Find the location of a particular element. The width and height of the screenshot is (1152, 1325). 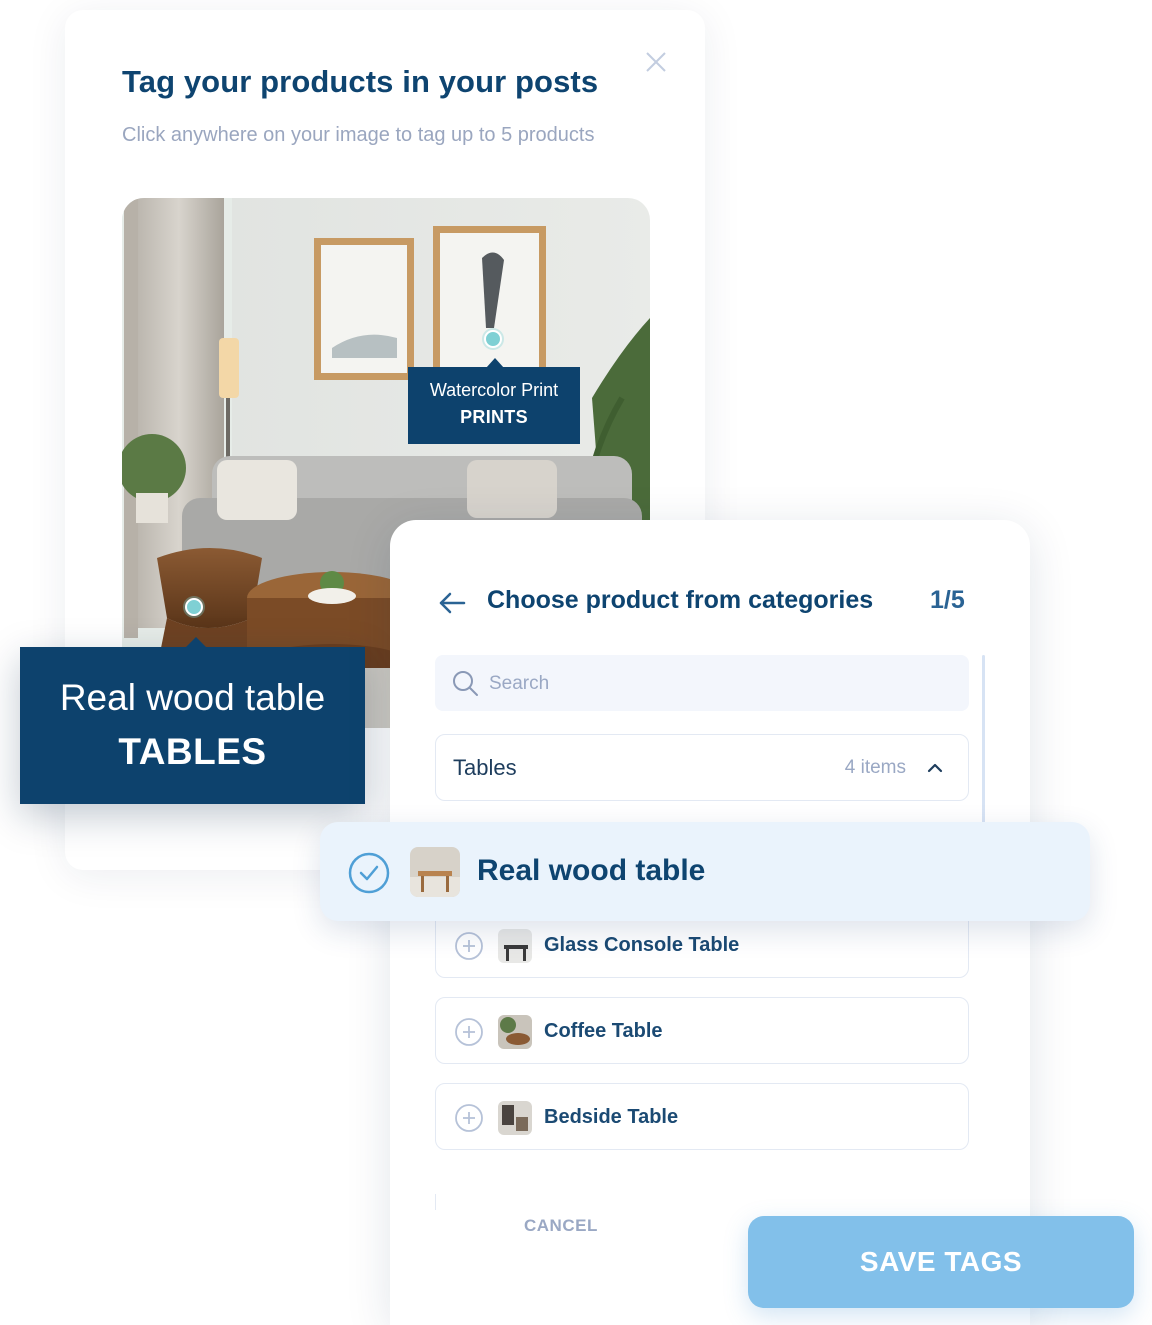

category-name: Tables is located at coordinates (485, 767).